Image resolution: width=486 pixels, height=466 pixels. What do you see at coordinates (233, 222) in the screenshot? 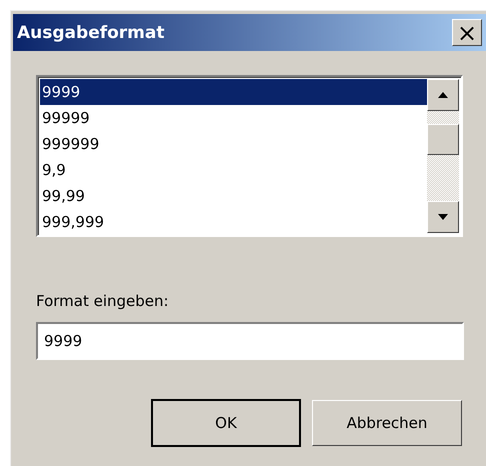
I see `list-item: 999,999` at bounding box center [233, 222].